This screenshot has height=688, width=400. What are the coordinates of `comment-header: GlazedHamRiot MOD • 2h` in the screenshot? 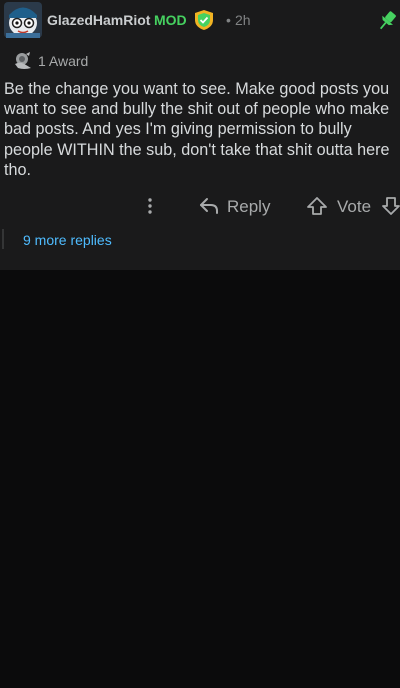 It's located at (200, 20).